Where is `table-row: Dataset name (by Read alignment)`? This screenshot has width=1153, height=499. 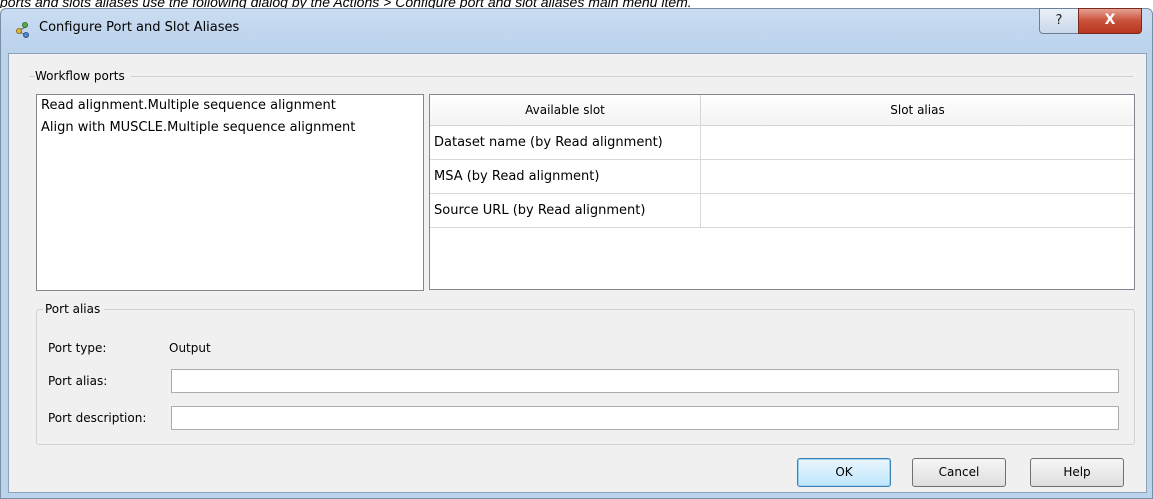 table-row: Dataset name (by Read alignment) is located at coordinates (782, 143).